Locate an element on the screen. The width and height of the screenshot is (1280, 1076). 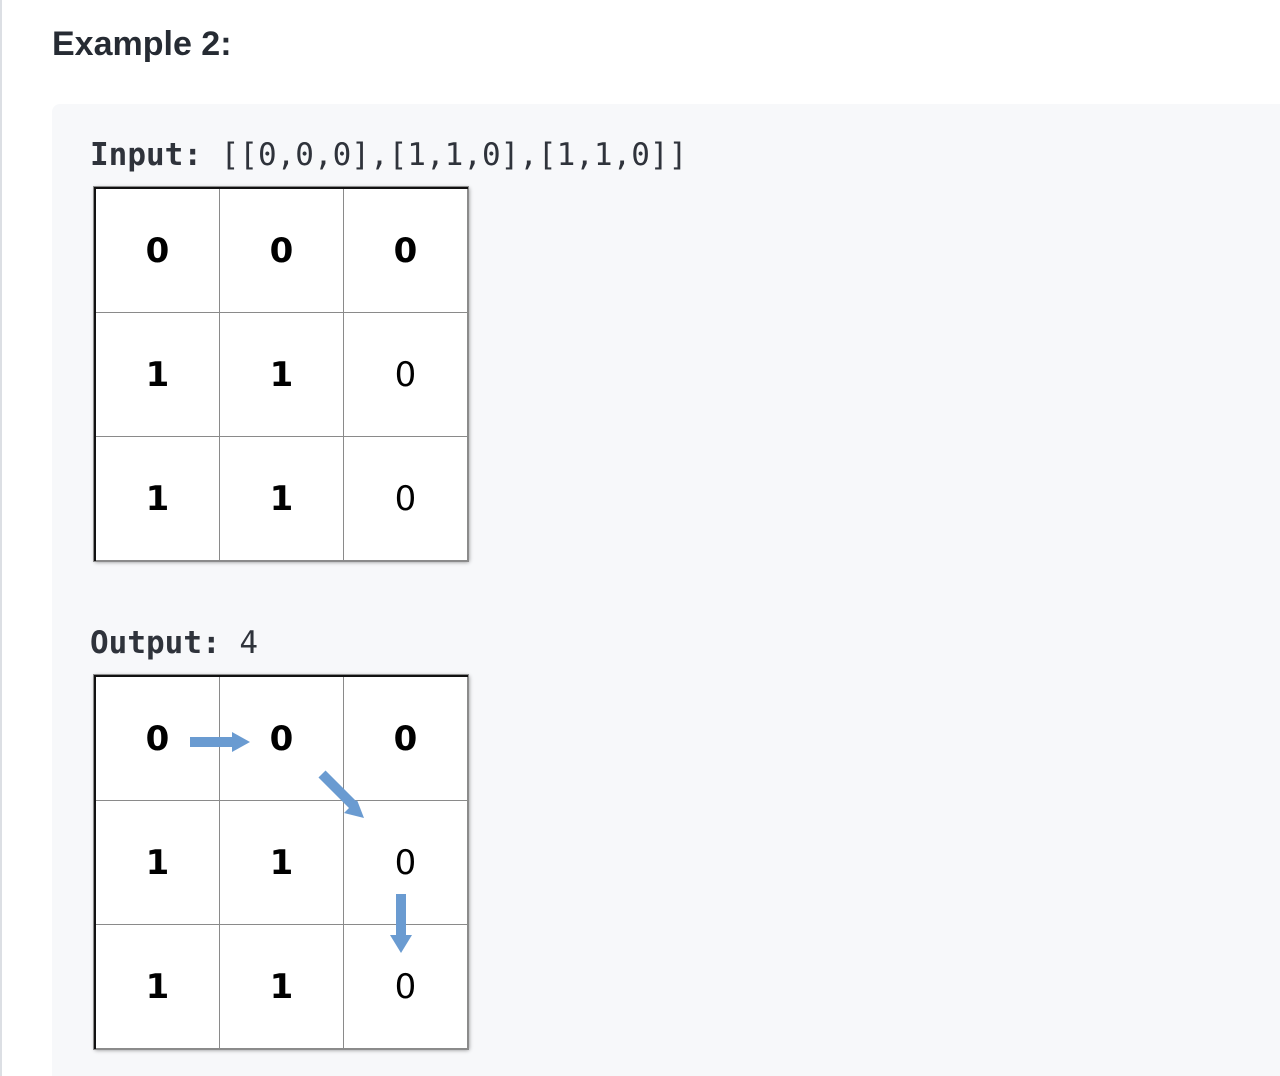
output-cell-1-2: 0 is located at coordinates (406, 863).